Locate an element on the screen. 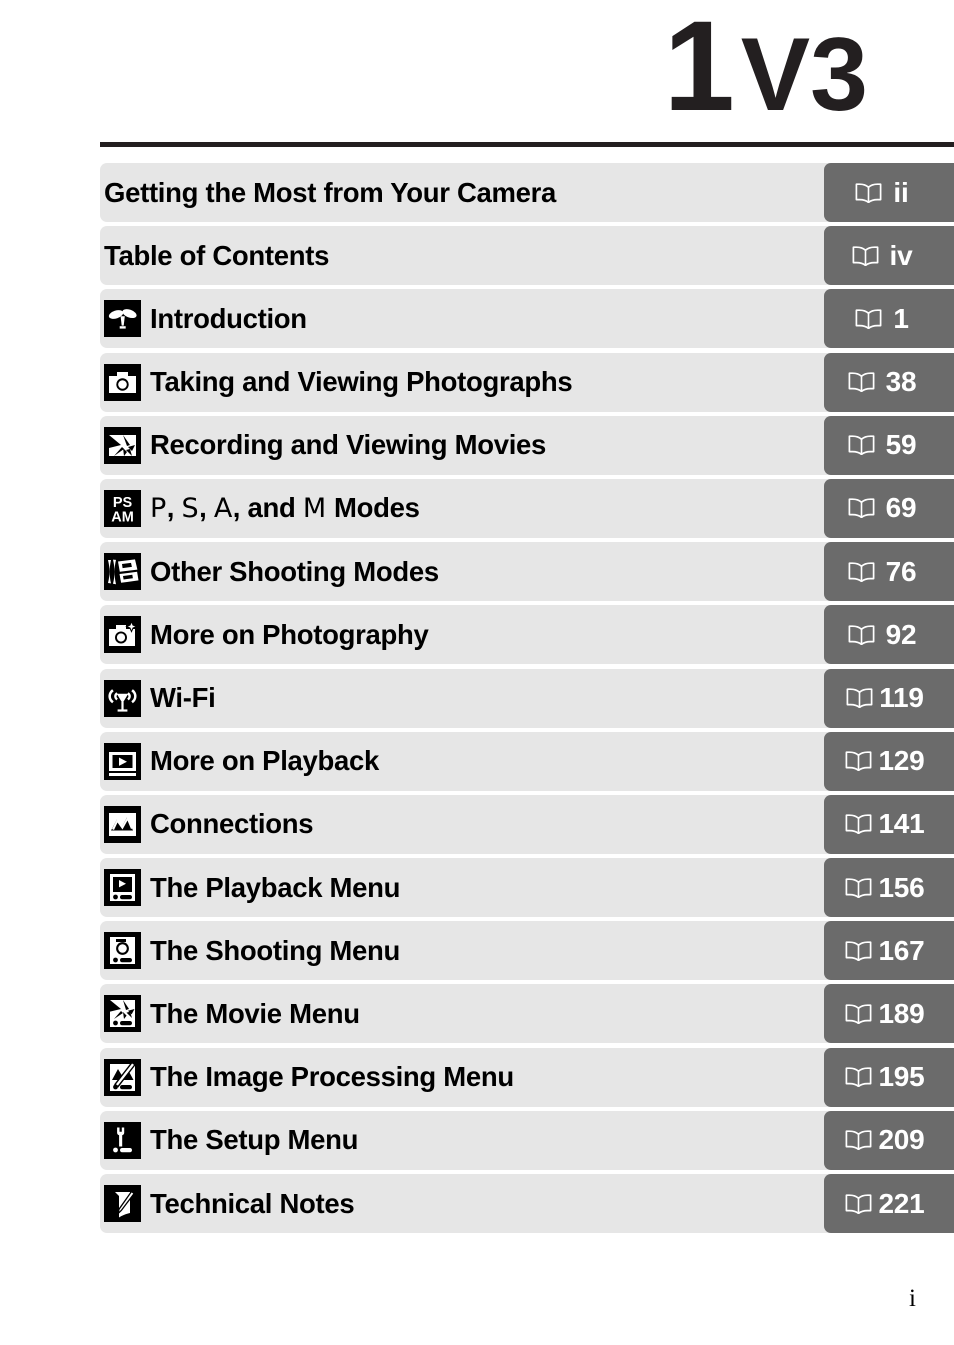 The width and height of the screenshot is (954, 1345). page-number: 119 is located at coordinates (901, 697).